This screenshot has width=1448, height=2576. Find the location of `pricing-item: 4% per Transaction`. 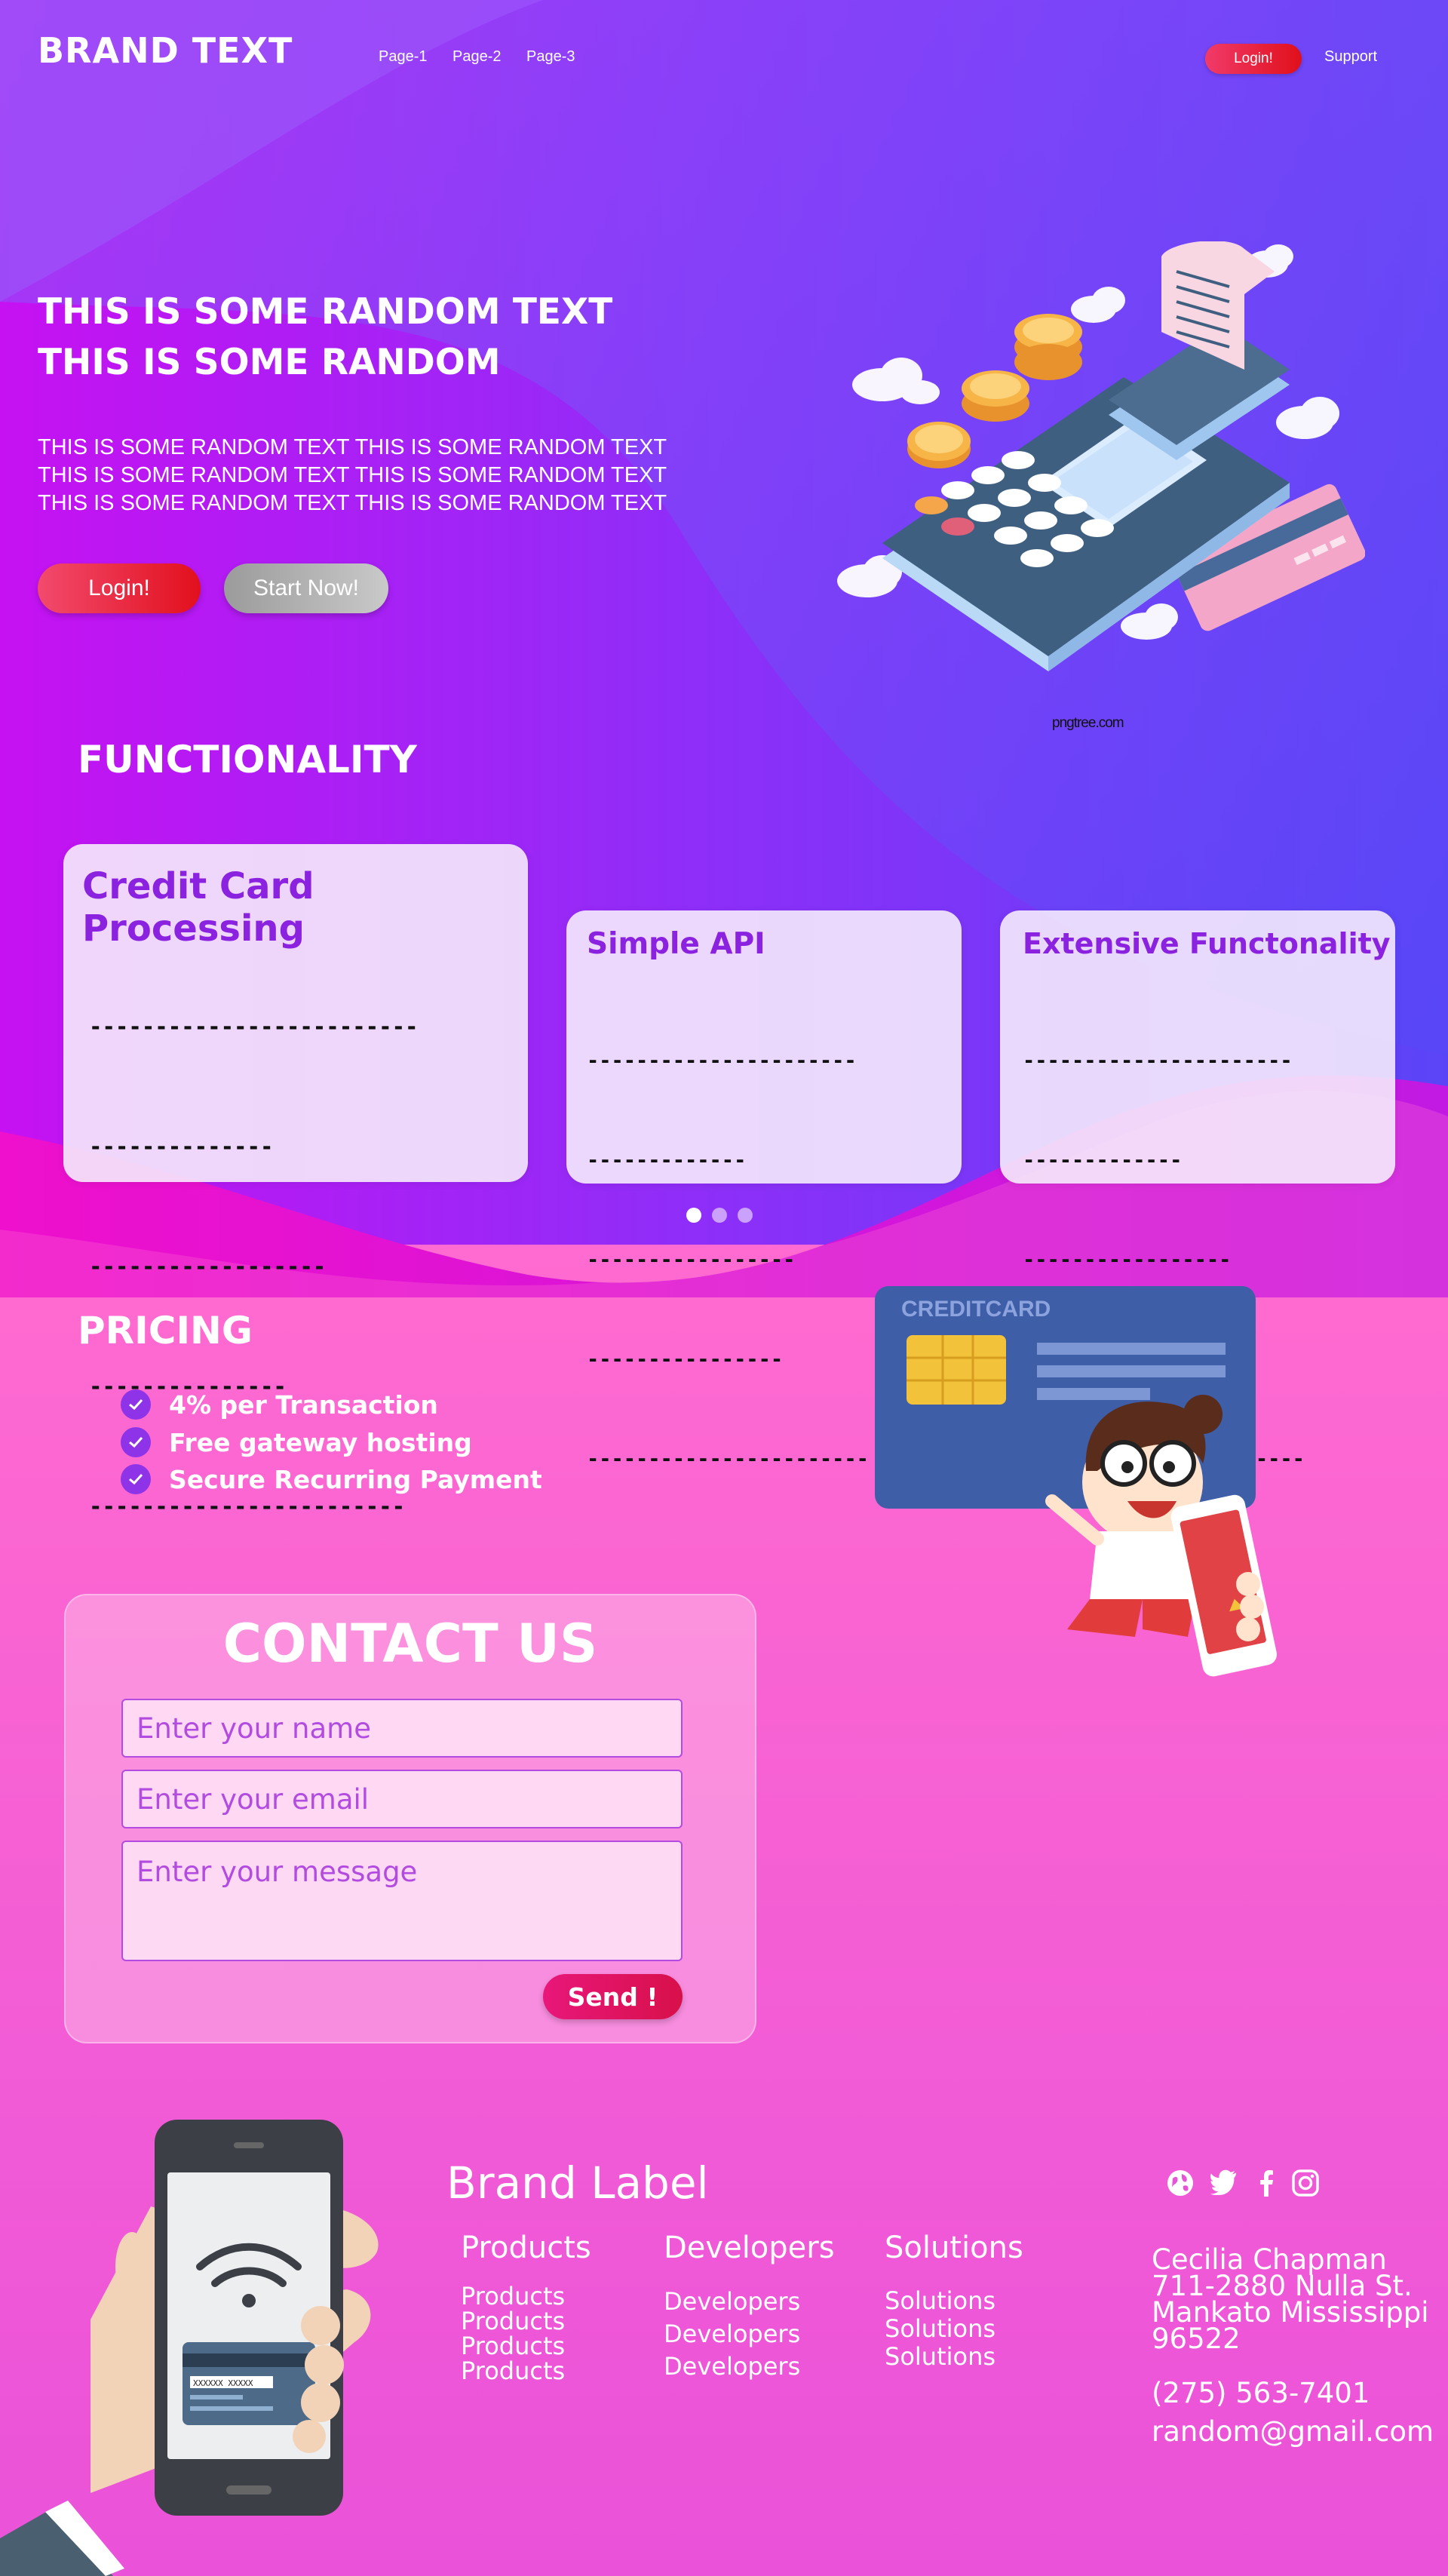

pricing-item: 4% per Transaction is located at coordinates (279, 1404).